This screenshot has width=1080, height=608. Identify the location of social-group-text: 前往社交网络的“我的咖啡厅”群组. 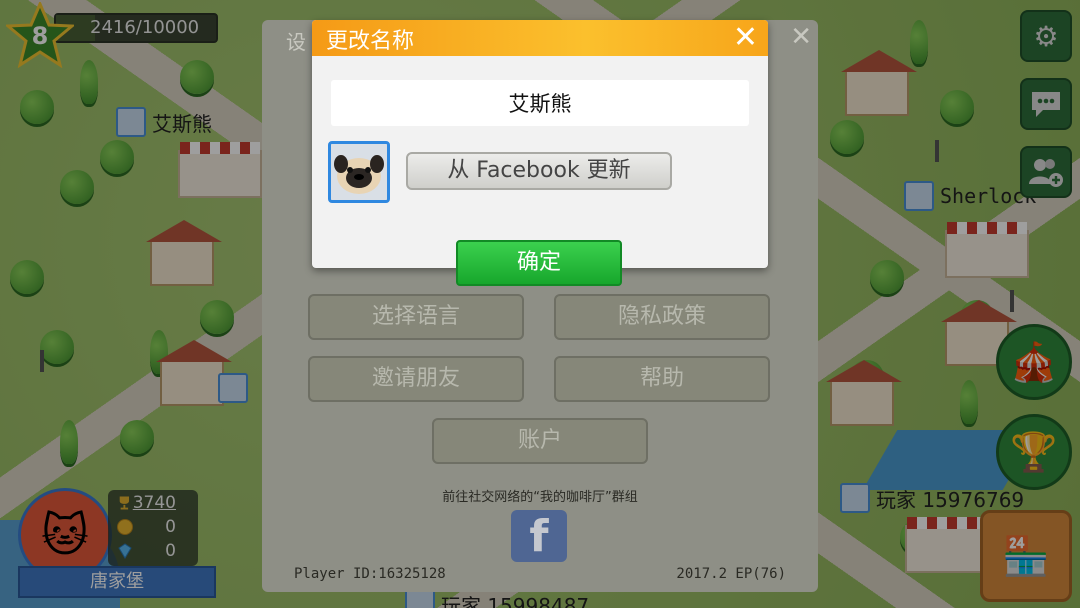
(540, 497).